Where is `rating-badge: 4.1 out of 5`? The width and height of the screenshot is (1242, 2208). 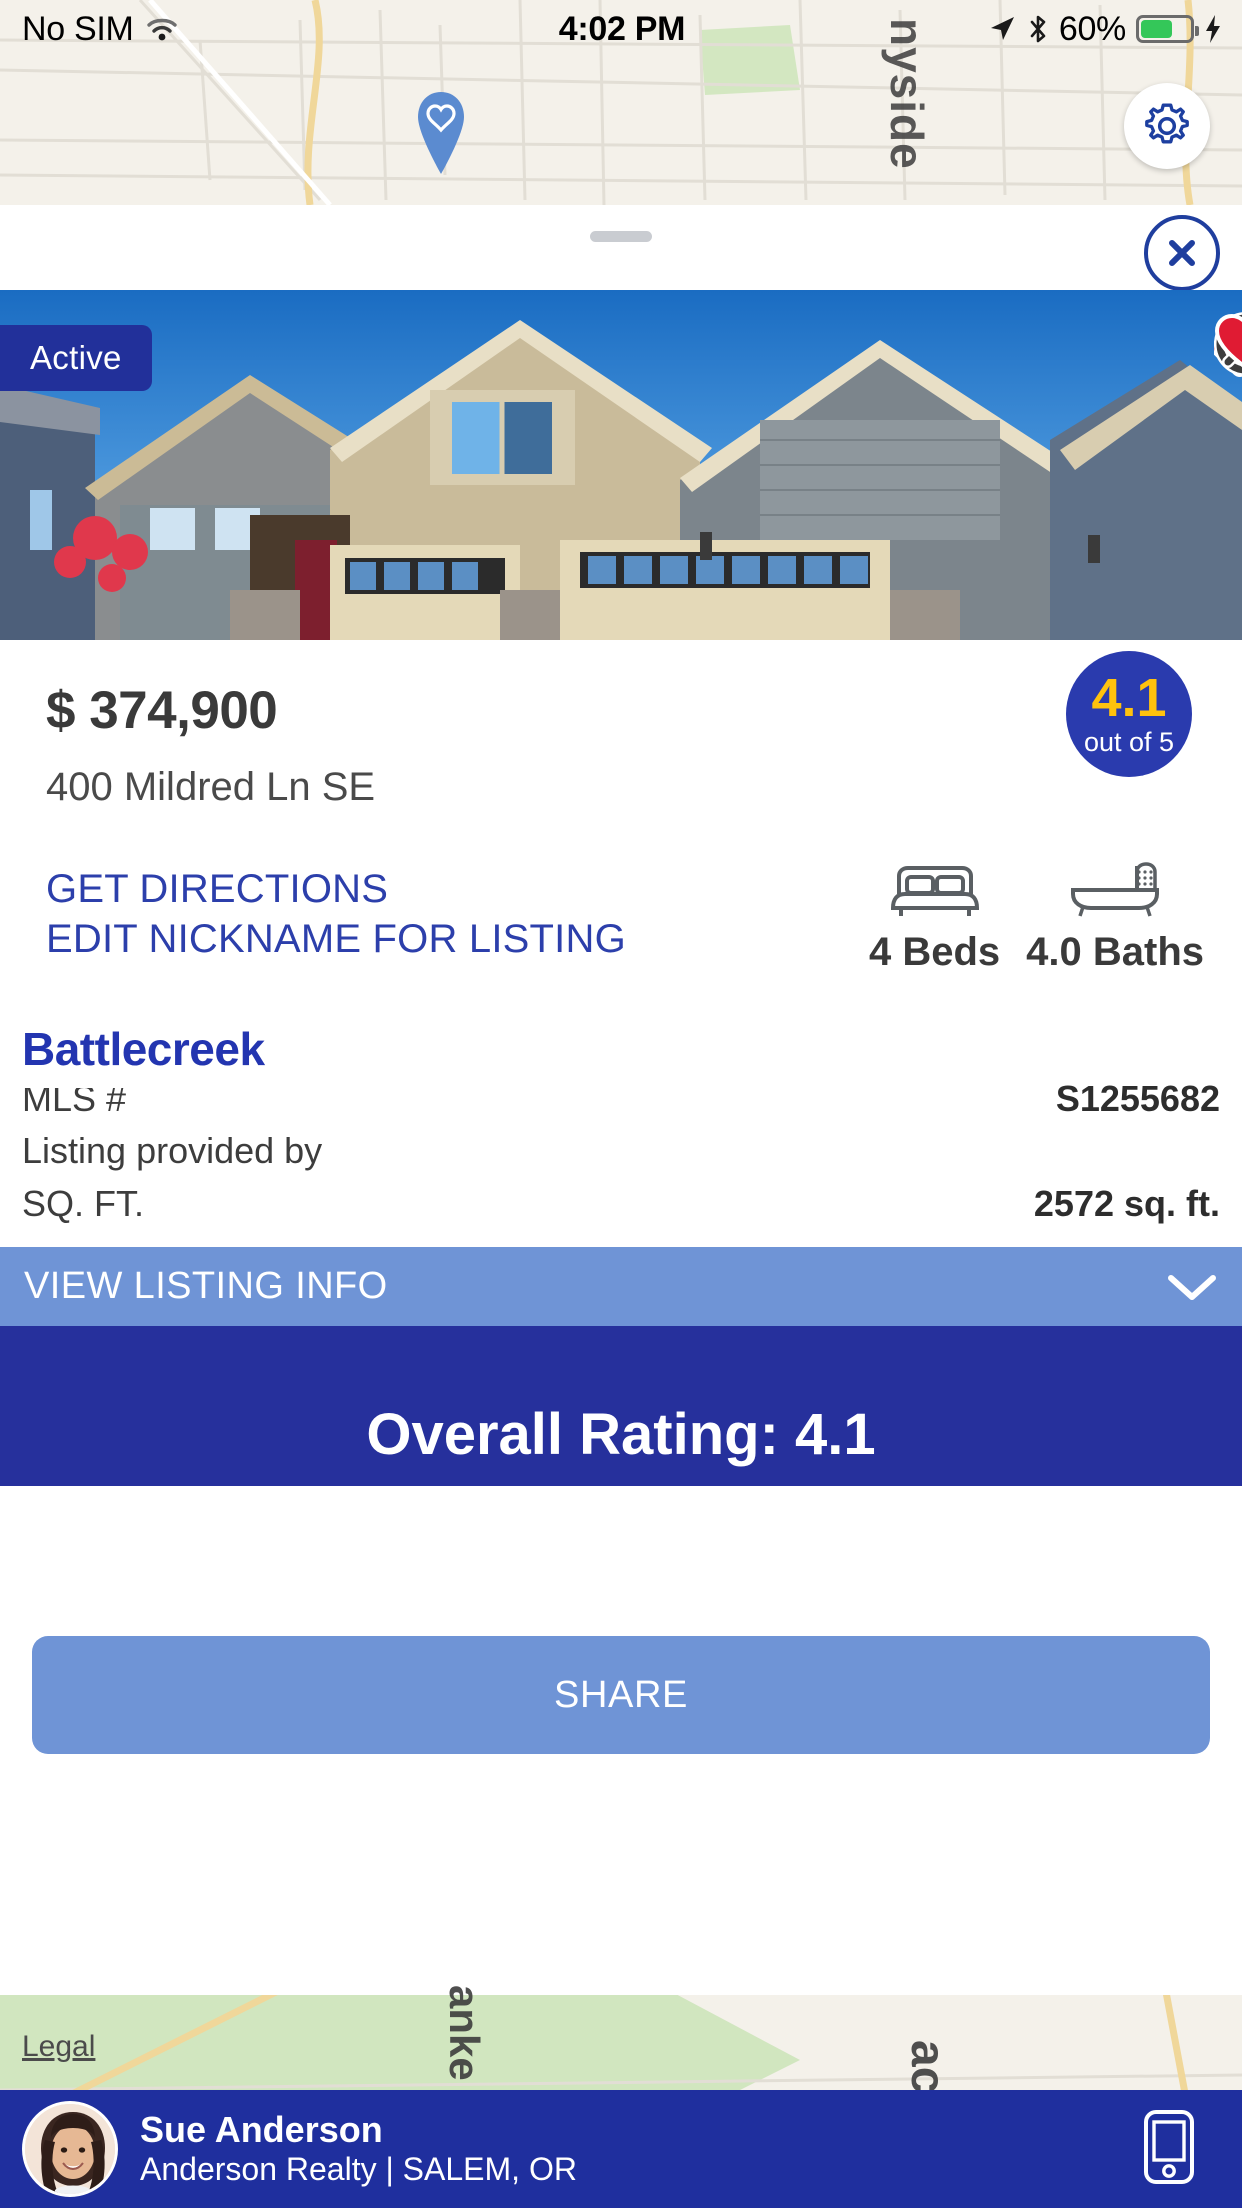
rating-badge: 4.1 out of 5 is located at coordinates (1129, 714).